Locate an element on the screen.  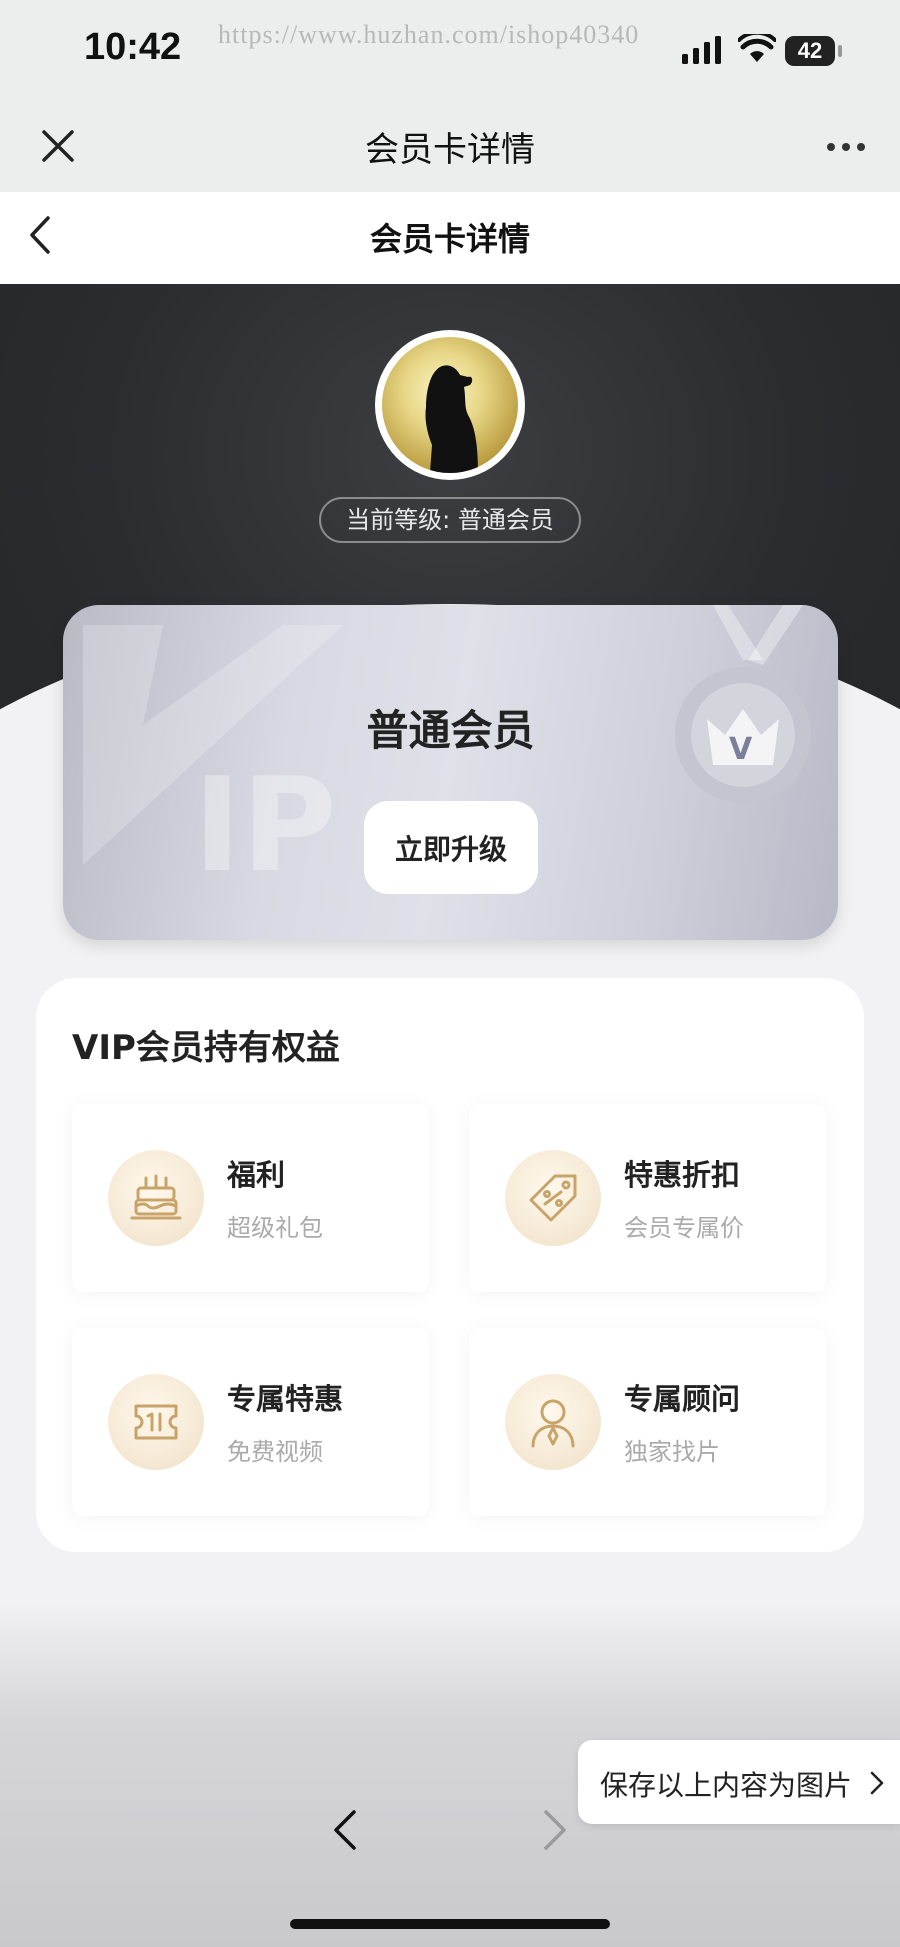
benefit-item-advisor: 专属顾问 独家找片 is located at coordinates (647, 1422).